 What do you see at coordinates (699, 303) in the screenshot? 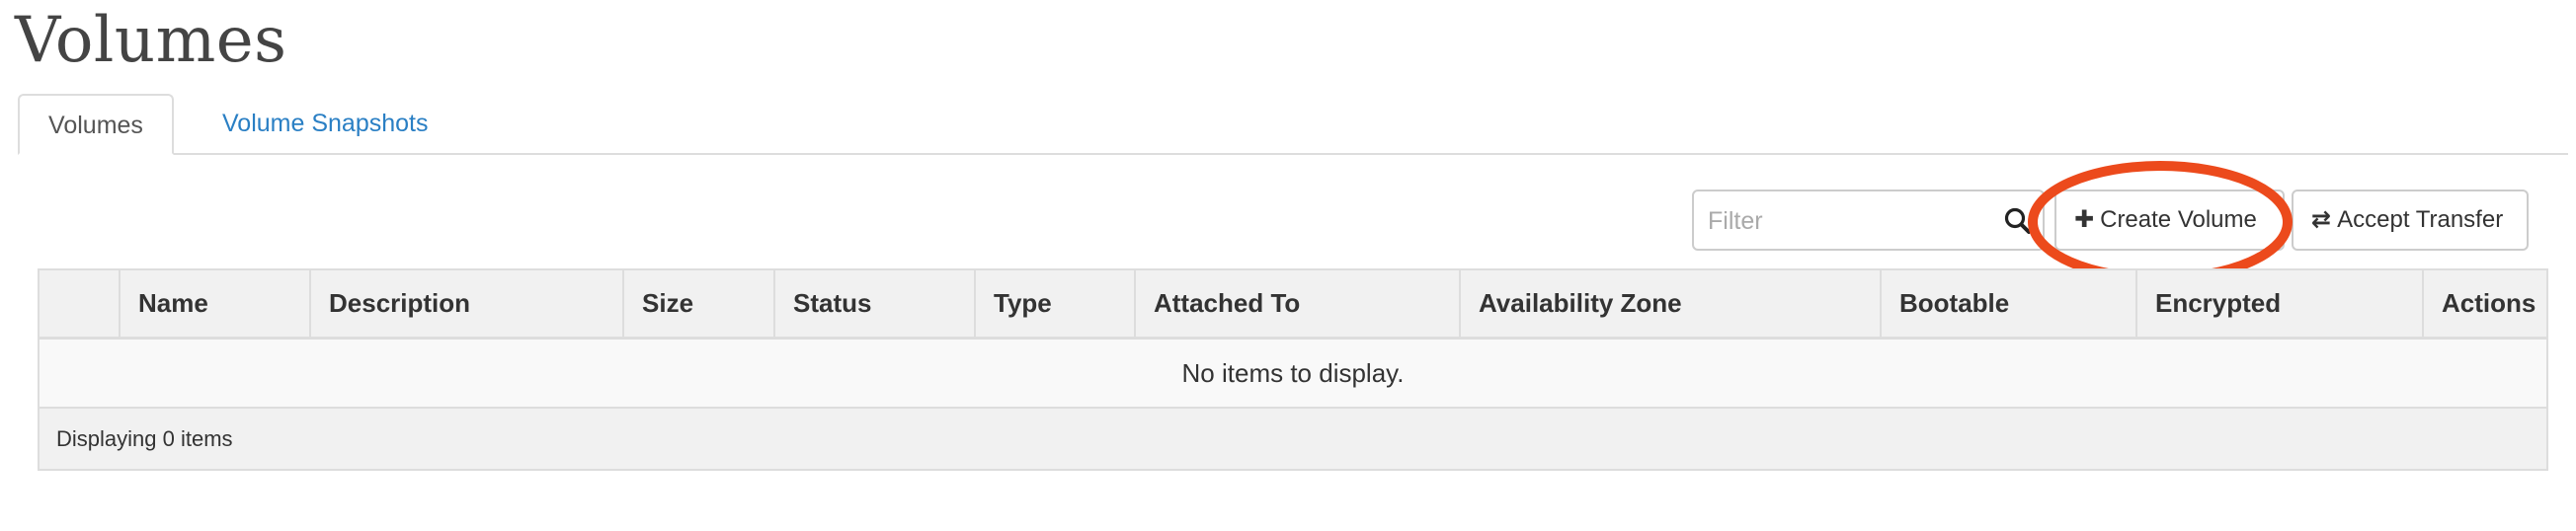
I see `column-header-size: Size` at bounding box center [699, 303].